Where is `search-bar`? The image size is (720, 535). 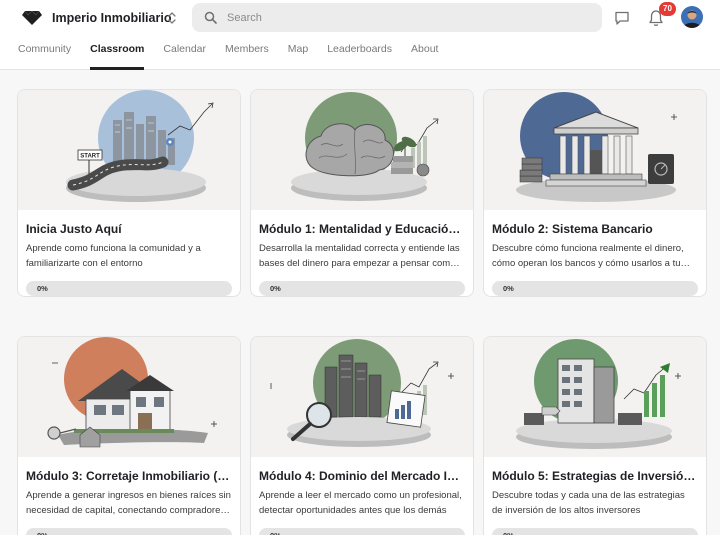 search-bar is located at coordinates (397, 17).